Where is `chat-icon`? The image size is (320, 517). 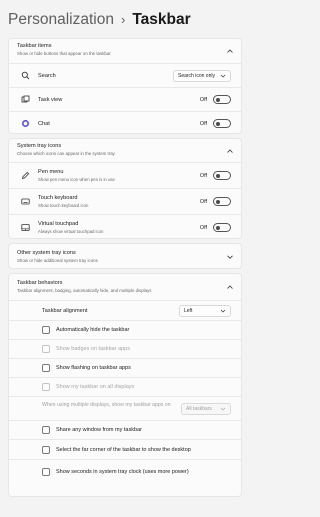
chat-icon is located at coordinates (25, 123).